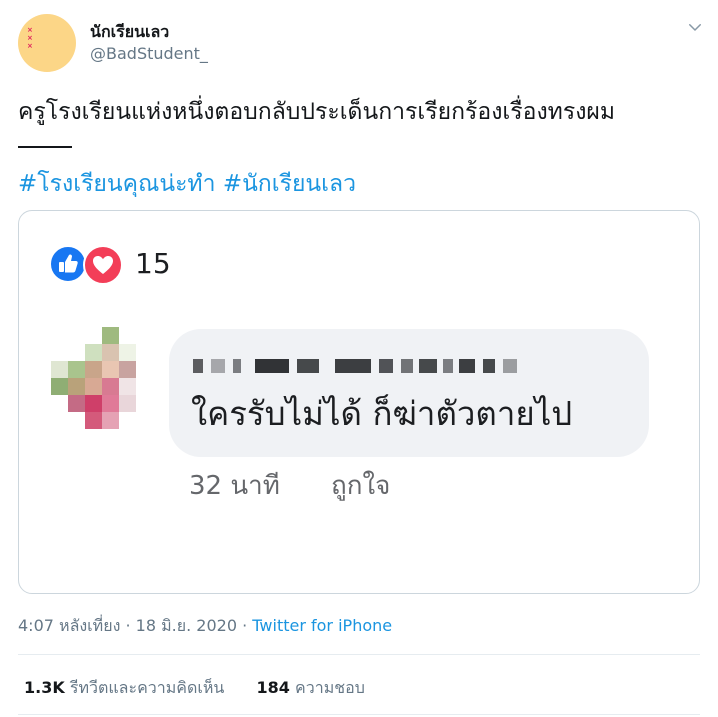 The width and height of the screenshot is (718, 717). Describe the element at coordinates (289, 184) in the screenshot. I see `hashtag-link: #นักเรียนเลว` at that location.